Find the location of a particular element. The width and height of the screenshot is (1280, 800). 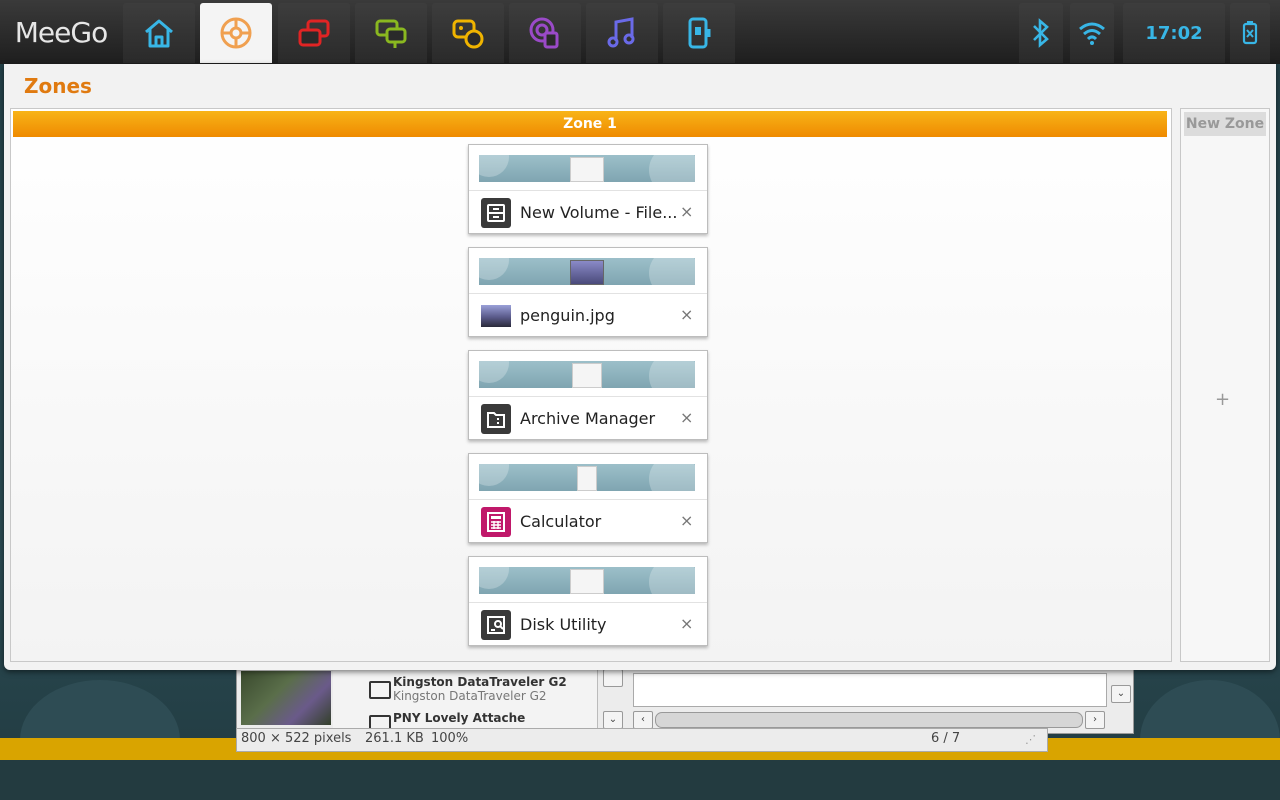

bluetooth-icon is located at coordinates (1041, 33).